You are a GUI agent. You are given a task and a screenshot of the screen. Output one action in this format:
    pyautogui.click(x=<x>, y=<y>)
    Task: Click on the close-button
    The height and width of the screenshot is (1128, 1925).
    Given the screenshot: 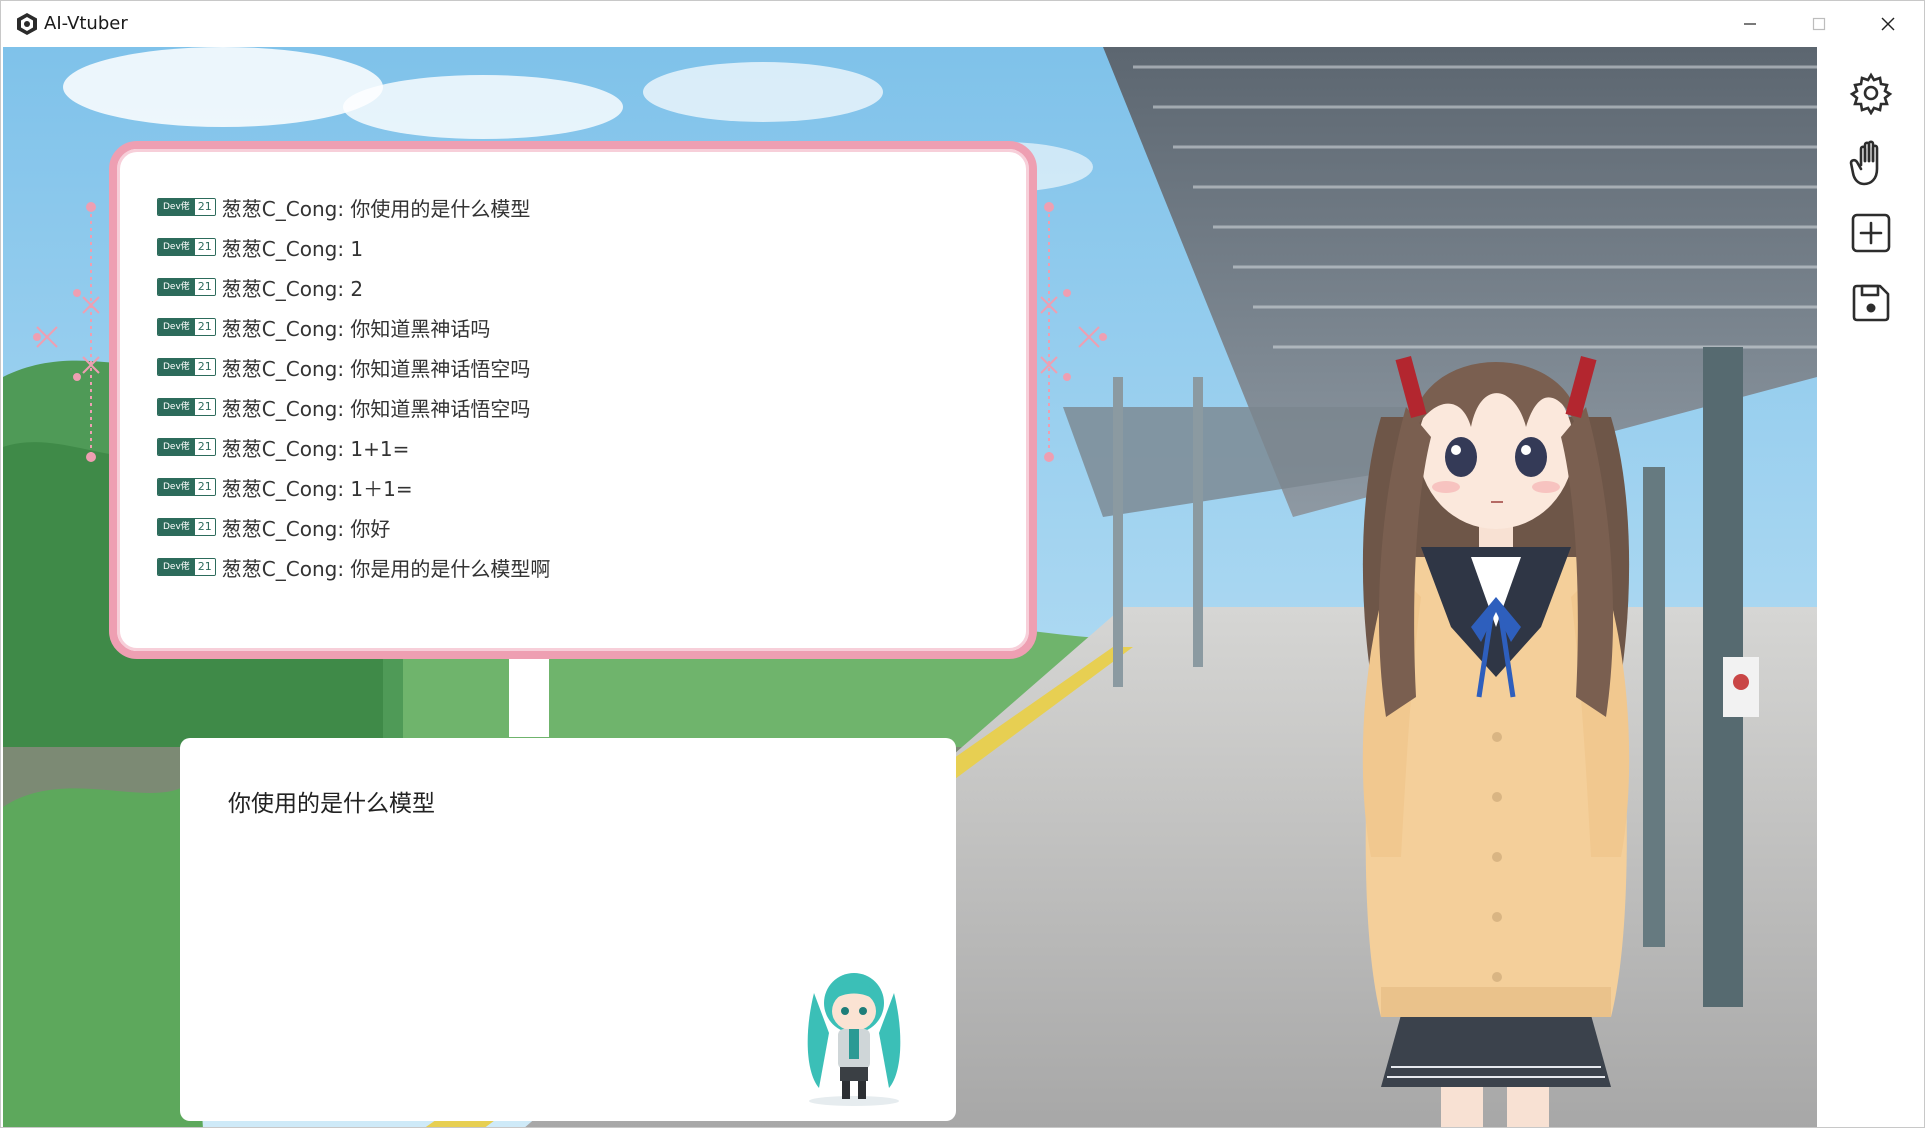 What is the action you would take?
    pyautogui.click(x=1888, y=24)
    